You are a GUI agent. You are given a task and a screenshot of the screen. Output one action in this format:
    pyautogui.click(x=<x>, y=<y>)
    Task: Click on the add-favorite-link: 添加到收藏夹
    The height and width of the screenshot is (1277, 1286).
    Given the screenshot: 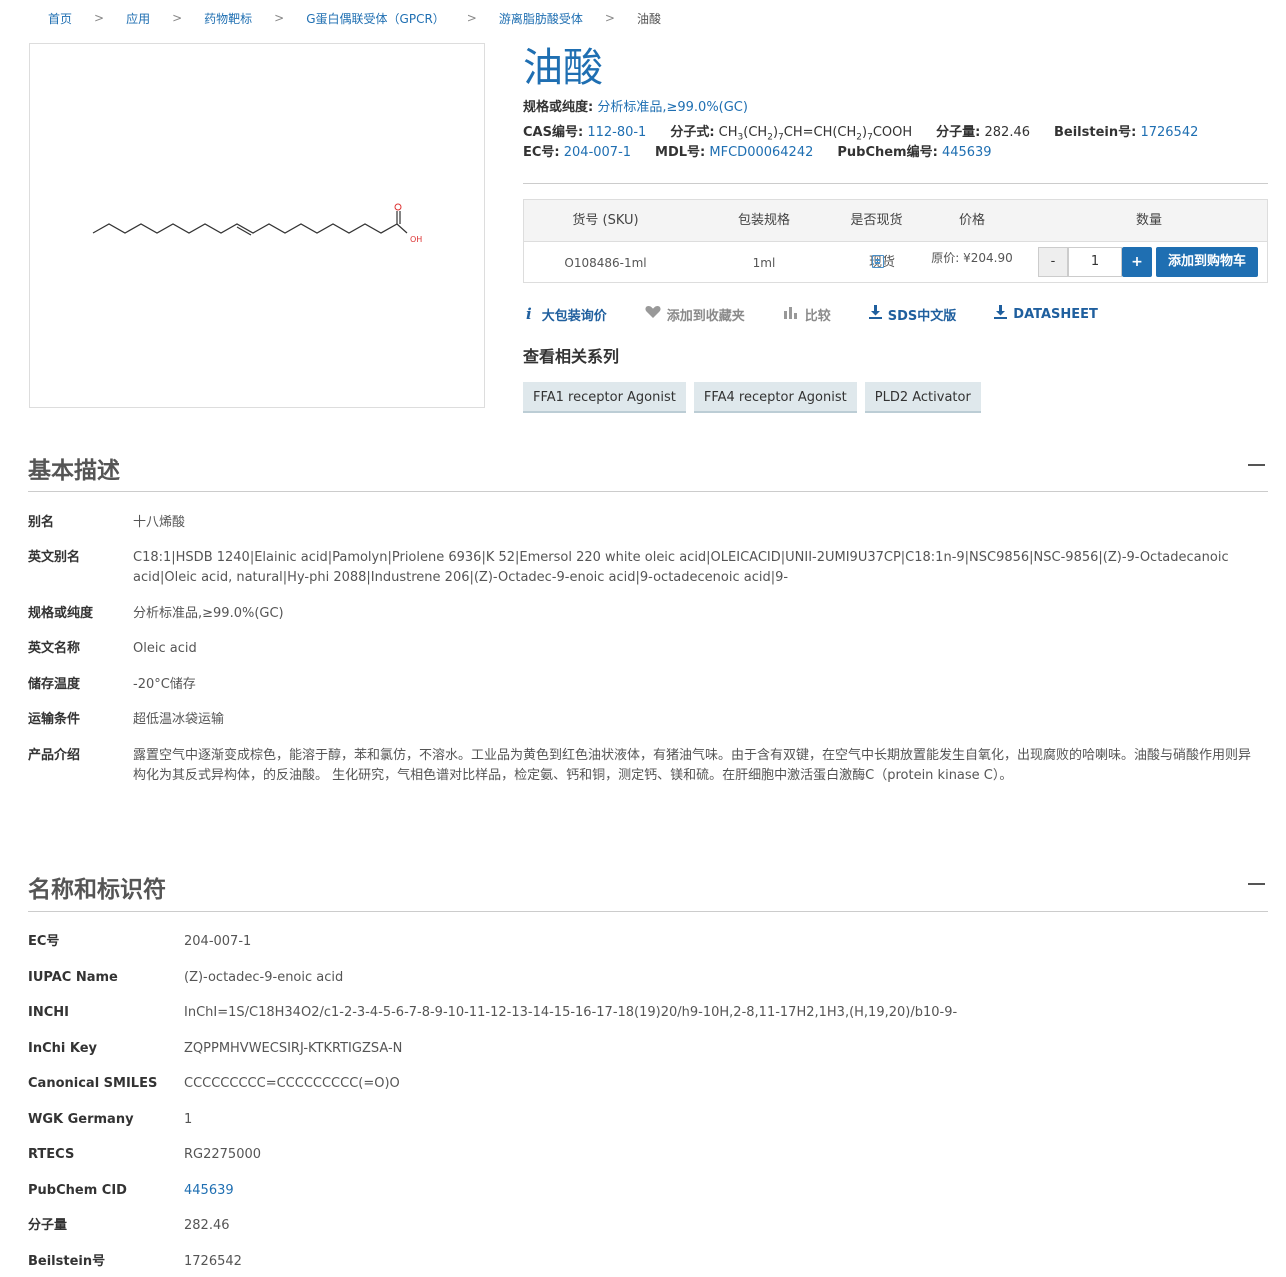 What is the action you would take?
    pyautogui.click(x=695, y=314)
    